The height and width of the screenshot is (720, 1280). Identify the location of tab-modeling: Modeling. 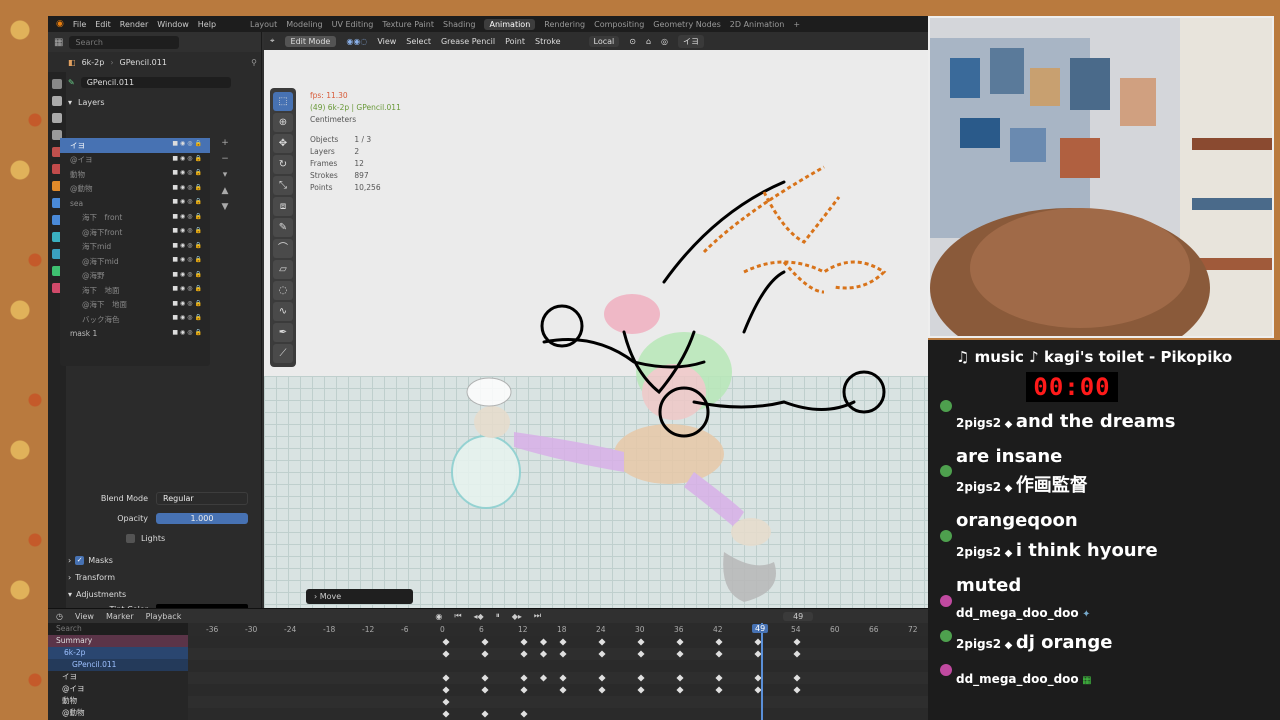
(304, 24).